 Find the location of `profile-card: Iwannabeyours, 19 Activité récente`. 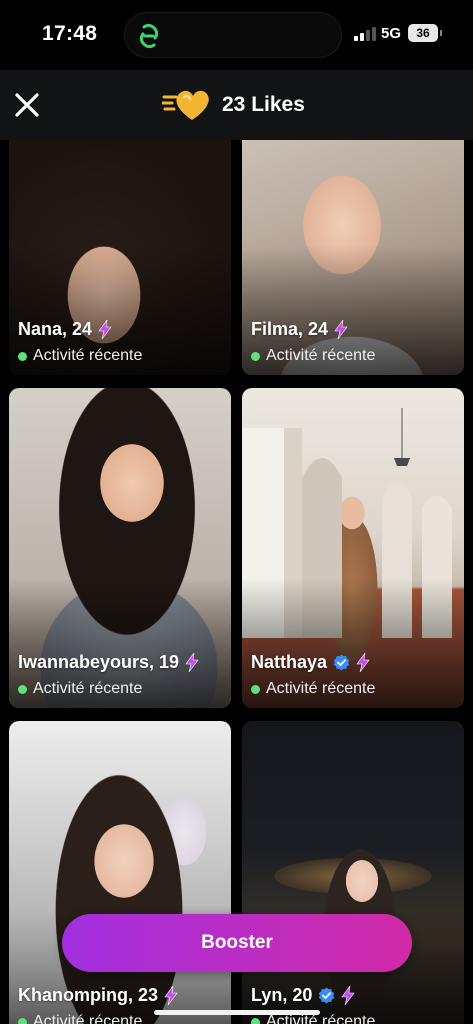

profile-card: Iwannabeyours, 19 Activité récente is located at coordinates (120, 548).